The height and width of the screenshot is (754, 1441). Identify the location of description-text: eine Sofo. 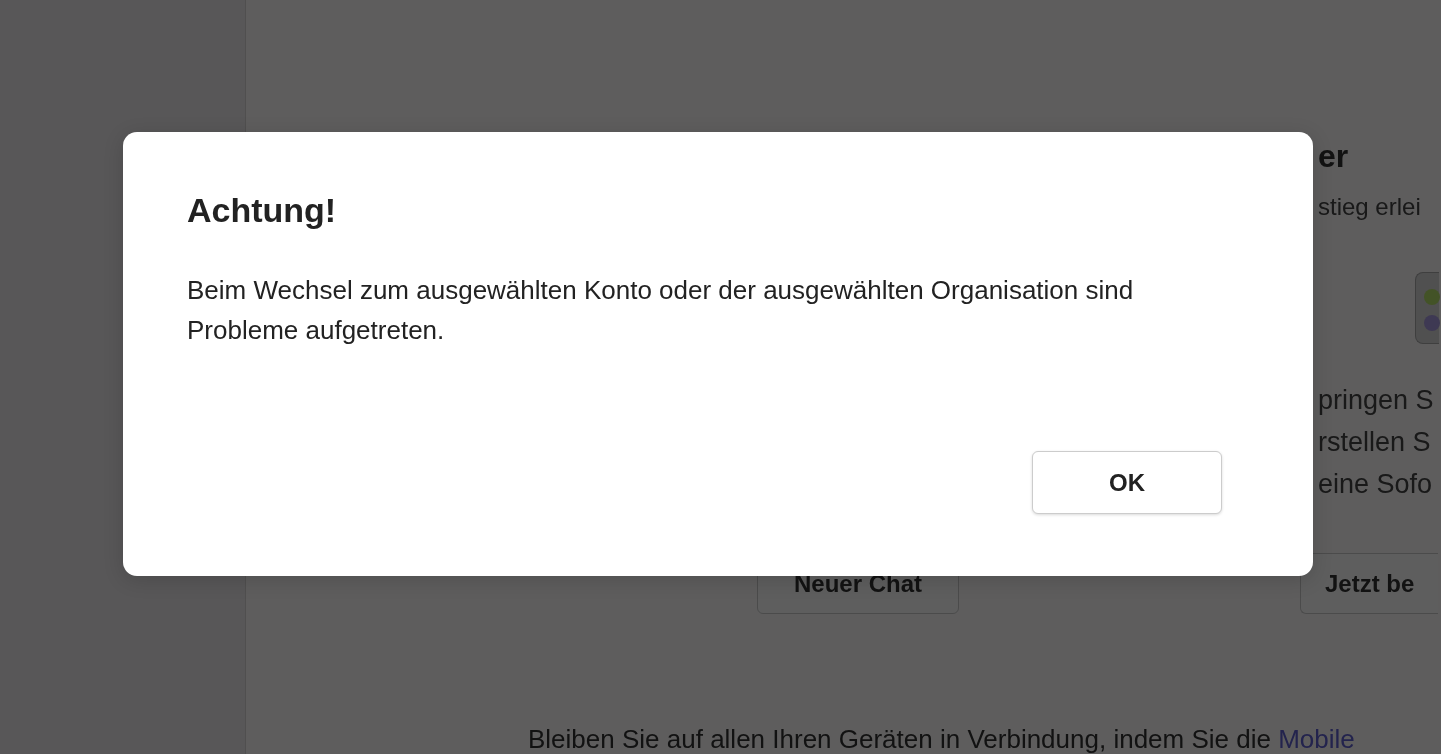
(1376, 484).